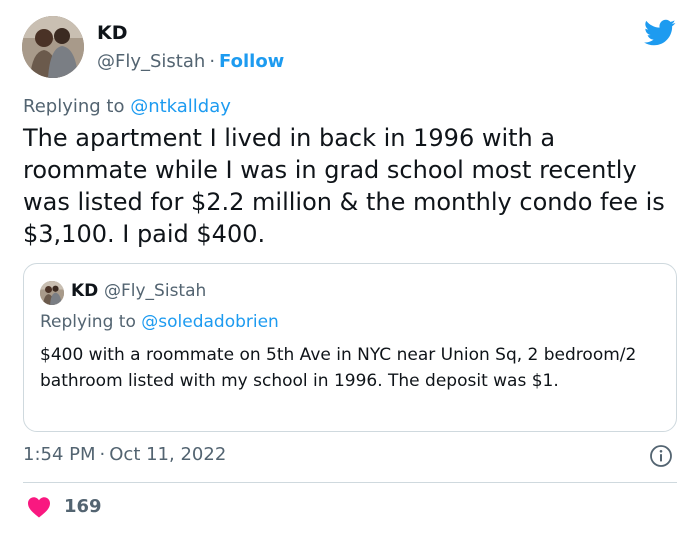 The image size is (700, 535). What do you see at coordinates (52, 293) in the screenshot?
I see `quoted-author-avatar` at bounding box center [52, 293].